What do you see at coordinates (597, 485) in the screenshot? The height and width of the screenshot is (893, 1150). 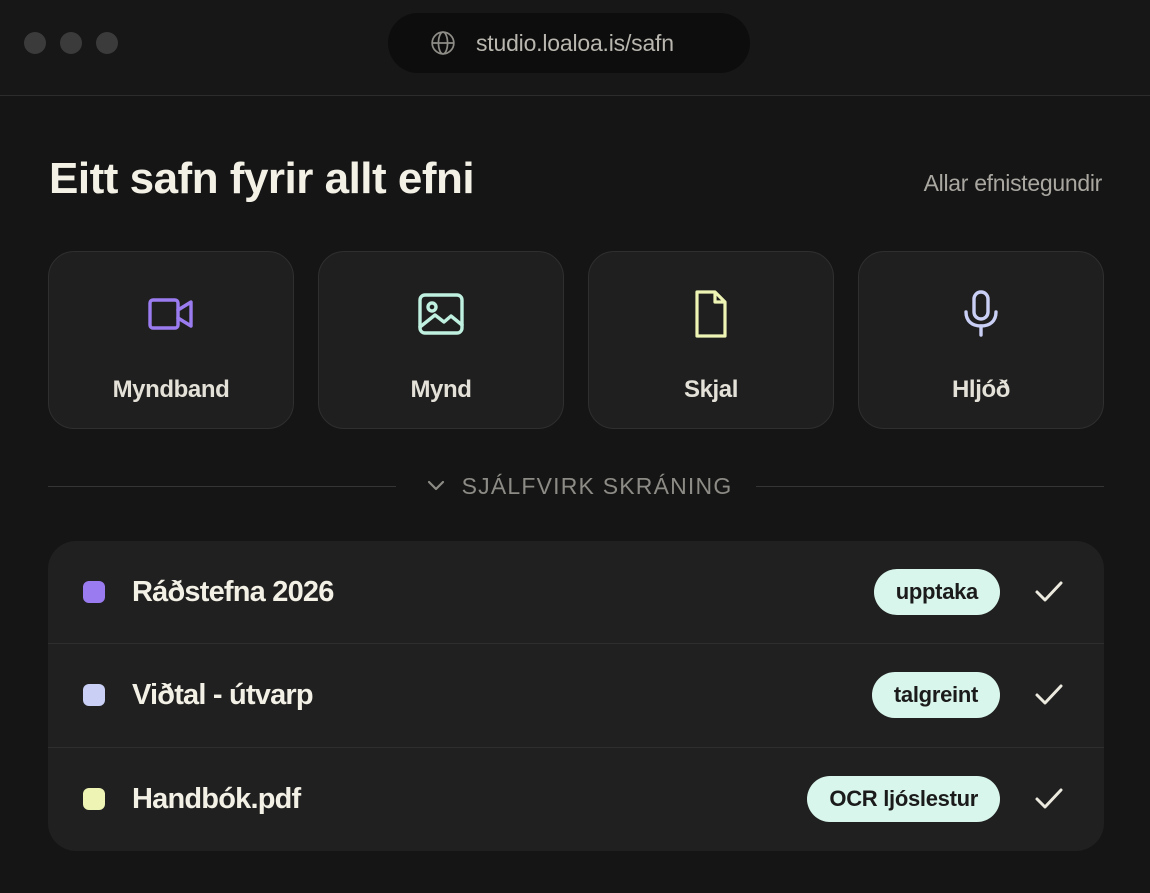 I see `auto-cataloging-label: SJÁLFVIRK SKRÁNING` at bounding box center [597, 485].